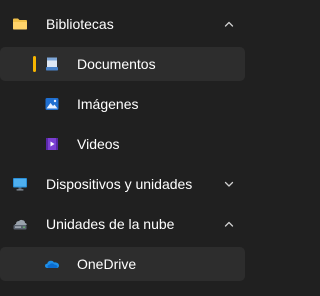  What do you see at coordinates (80, 24) in the screenshot?
I see `tree-item-label: Bibliotecas` at bounding box center [80, 24].